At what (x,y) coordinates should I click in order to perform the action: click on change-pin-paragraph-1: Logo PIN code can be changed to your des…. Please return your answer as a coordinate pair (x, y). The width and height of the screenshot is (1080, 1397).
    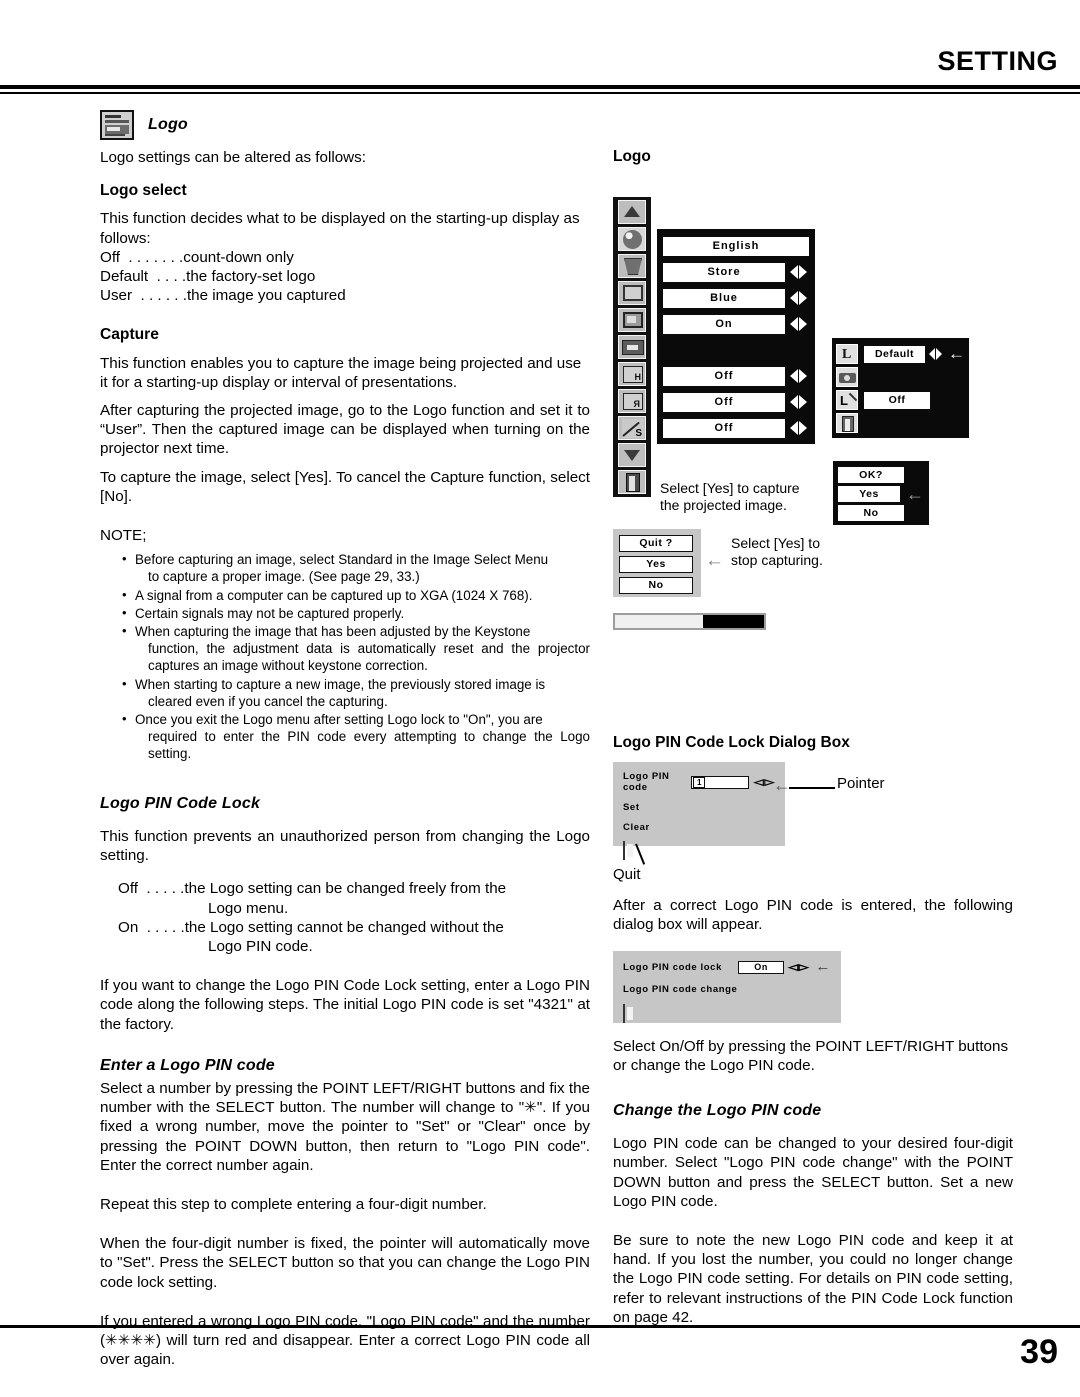
    Looking at the image, I should click on (813, 1172).